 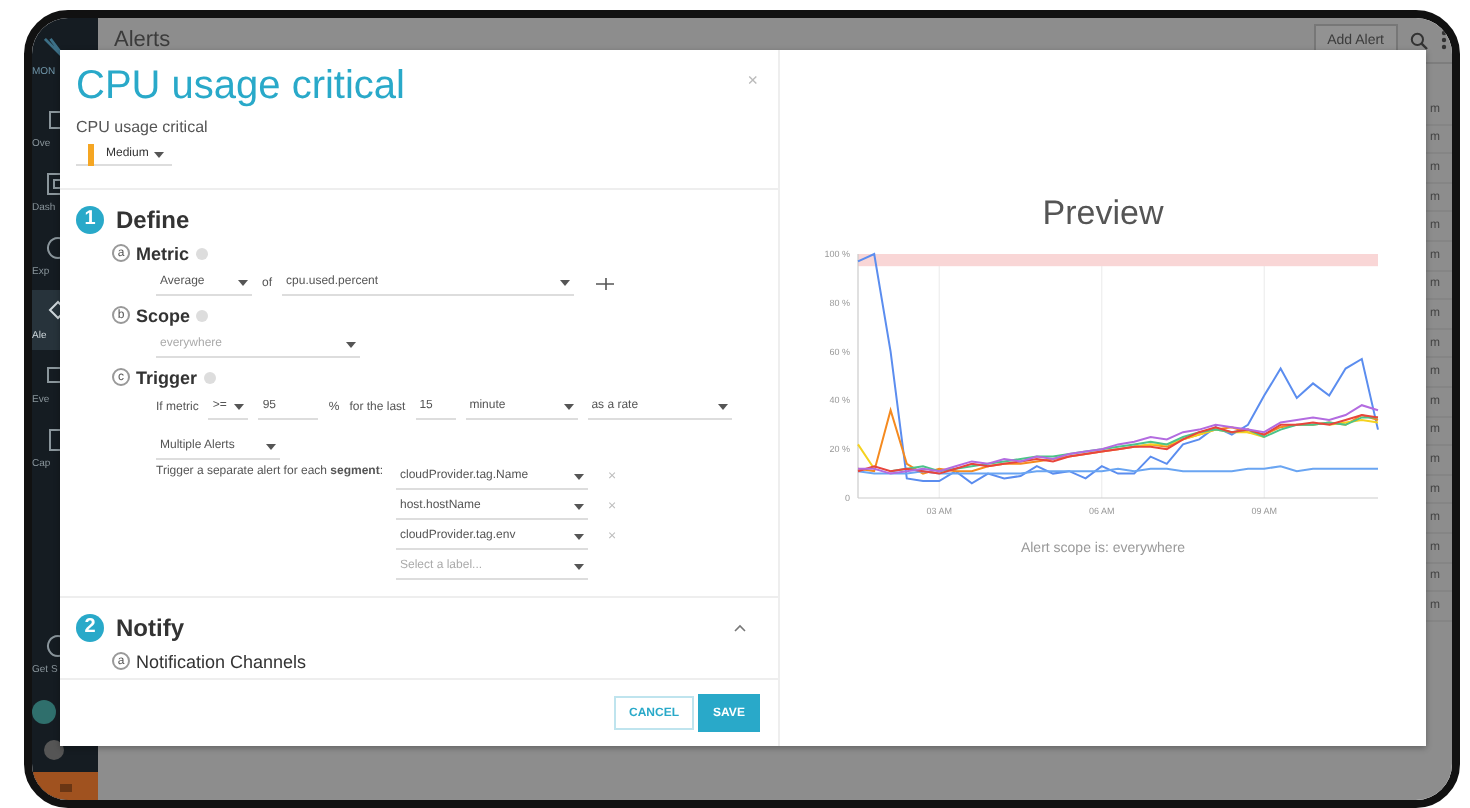 What do you see at coordinates (150, 627) in the screenshot?
I see `section-title: Notify` at bounding box center [150, 627].